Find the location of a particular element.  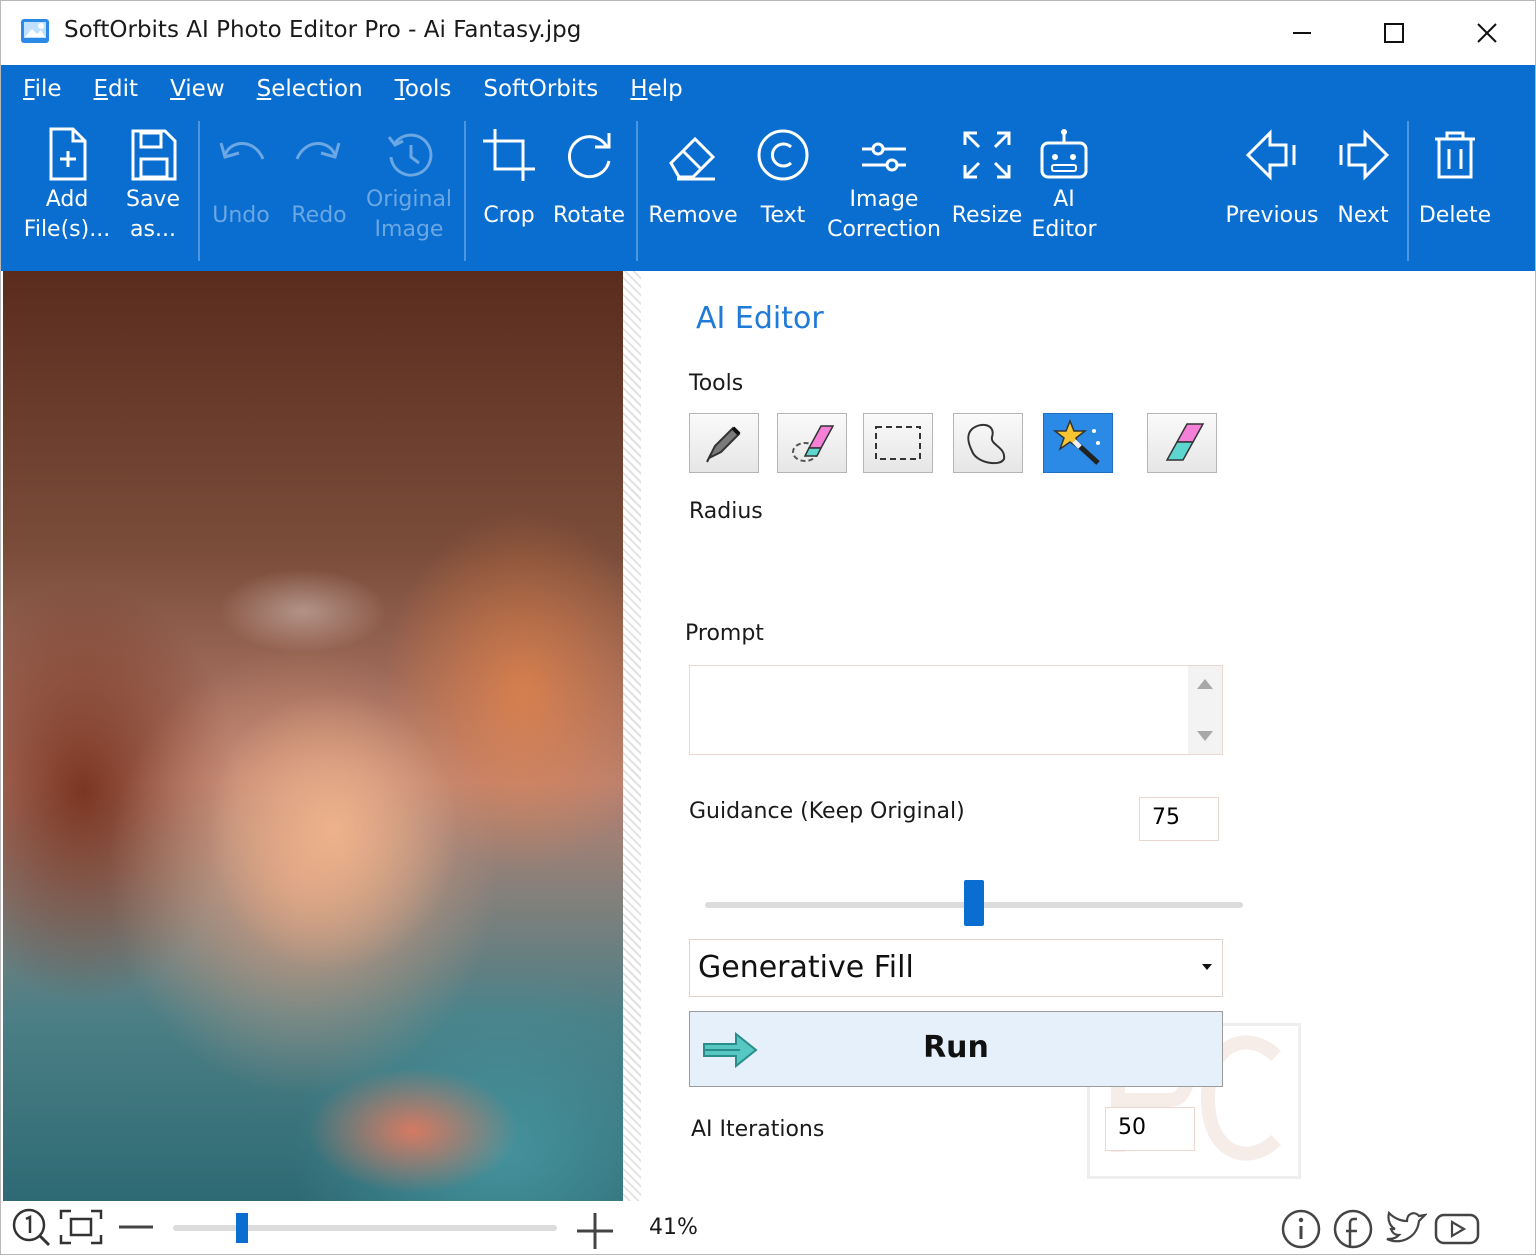

facebook-button is located at coordinates (1353, 1229).